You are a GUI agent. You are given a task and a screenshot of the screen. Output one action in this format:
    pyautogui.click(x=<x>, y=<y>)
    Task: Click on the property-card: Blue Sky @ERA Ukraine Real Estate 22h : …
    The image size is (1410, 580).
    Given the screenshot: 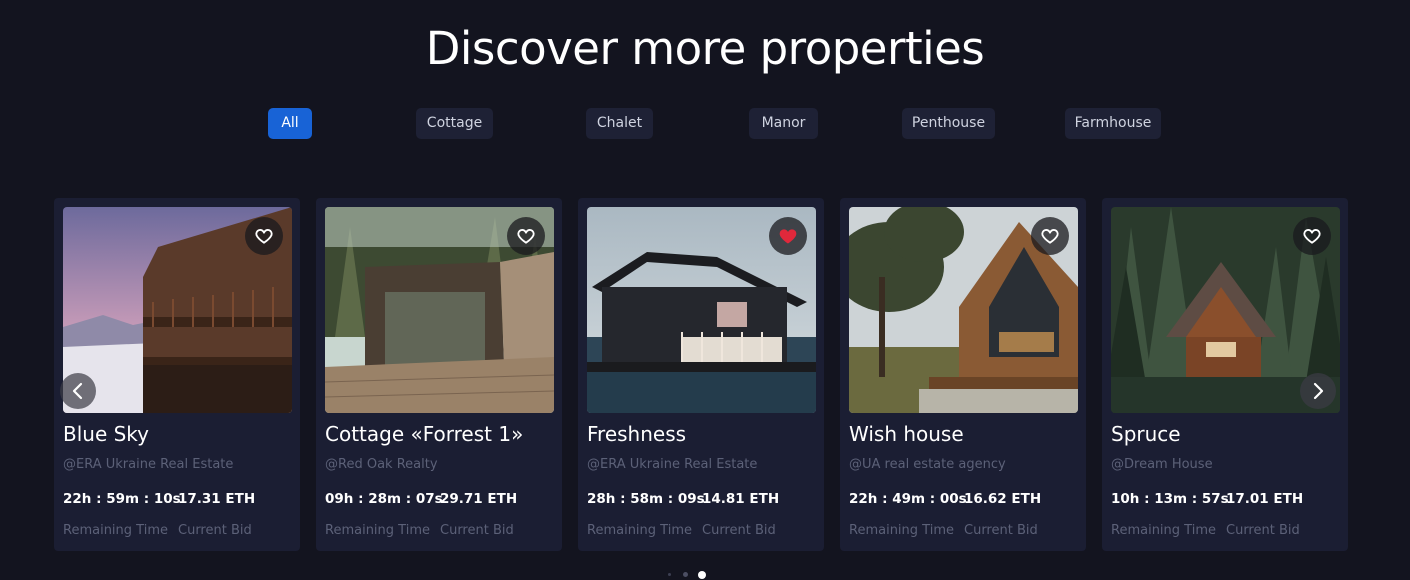 What is the action you would take?
    pyautogui.click(x=177, y=374)
    